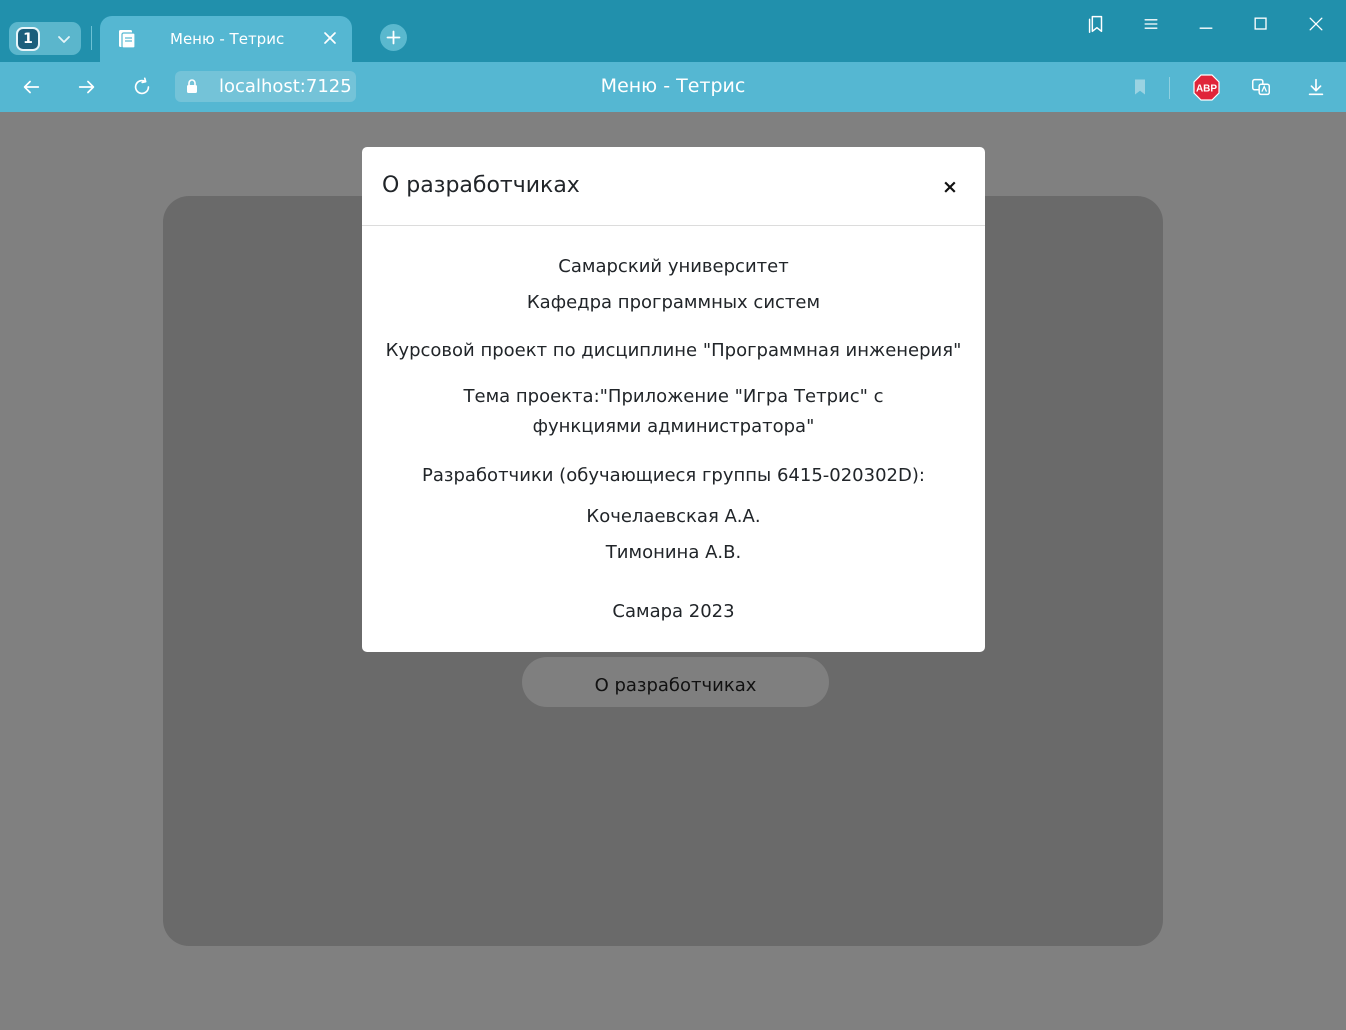 The image size is (1346, 1030). I want to click on tab-title: Меню - Тетрис, so click(227, 39).